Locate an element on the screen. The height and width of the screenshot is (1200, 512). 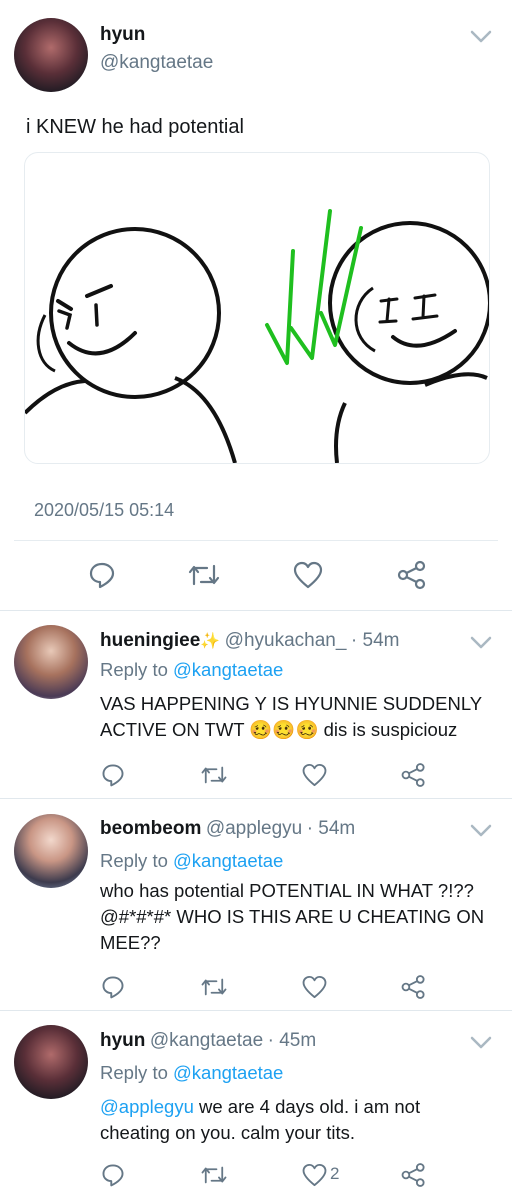
reply-author-handle: @kangtaetae is located at coordinates (206, 1040).